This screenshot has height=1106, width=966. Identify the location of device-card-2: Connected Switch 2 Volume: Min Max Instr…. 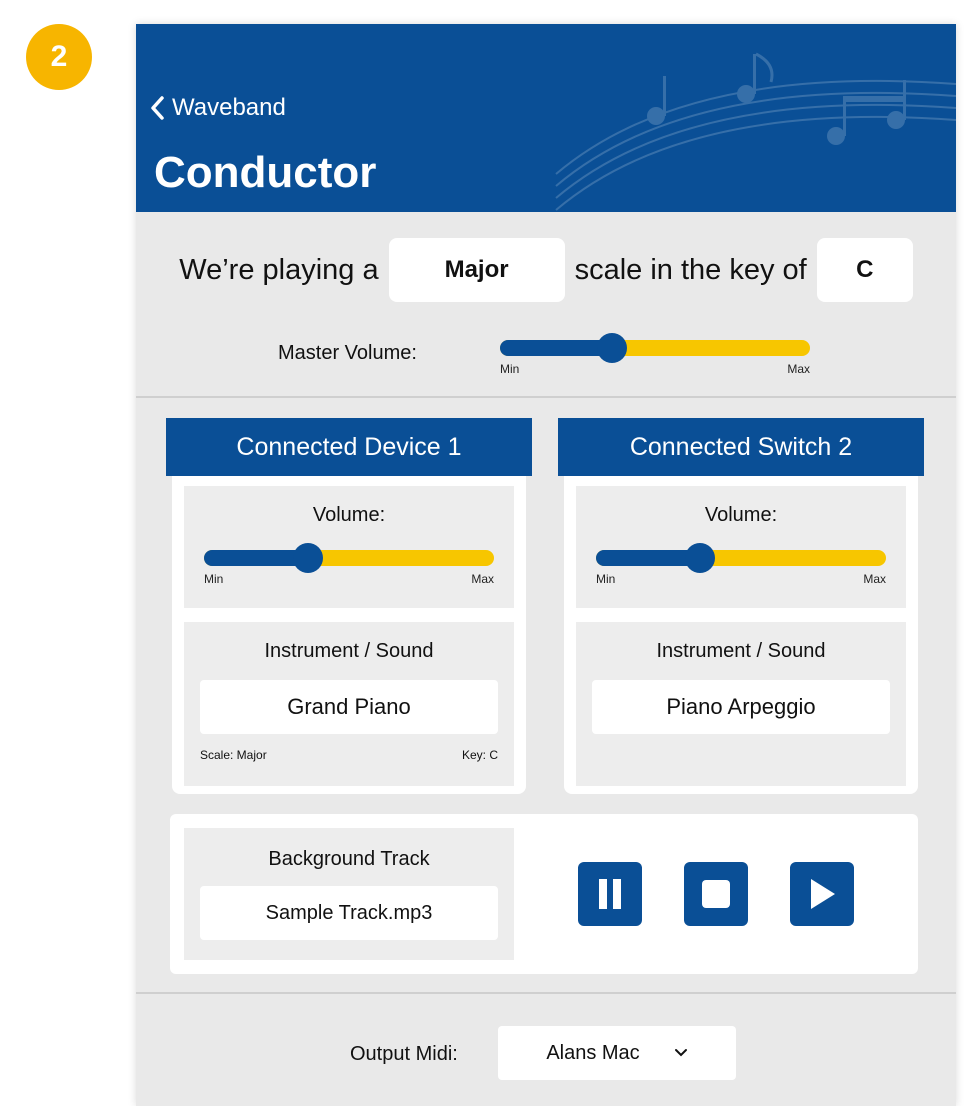
(741, 607).